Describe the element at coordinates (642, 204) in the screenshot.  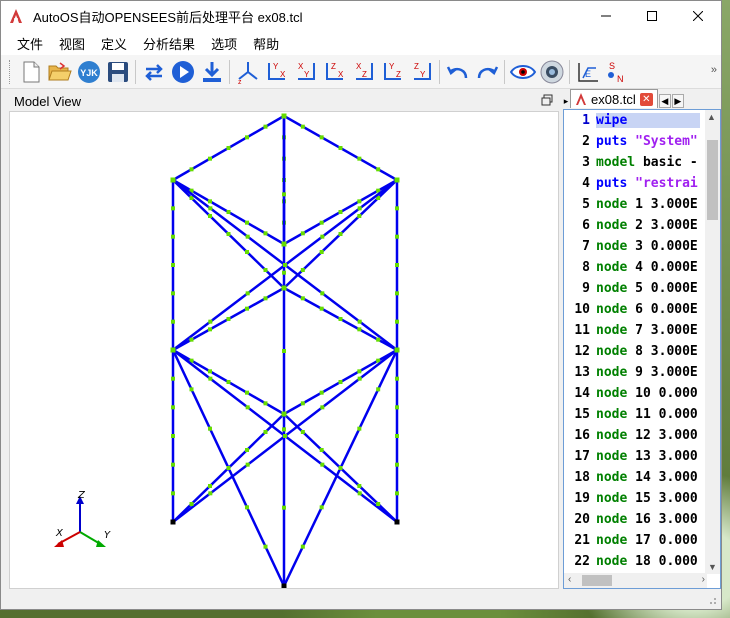
I see `code-line: 5 node 1 3.000E` at that location.